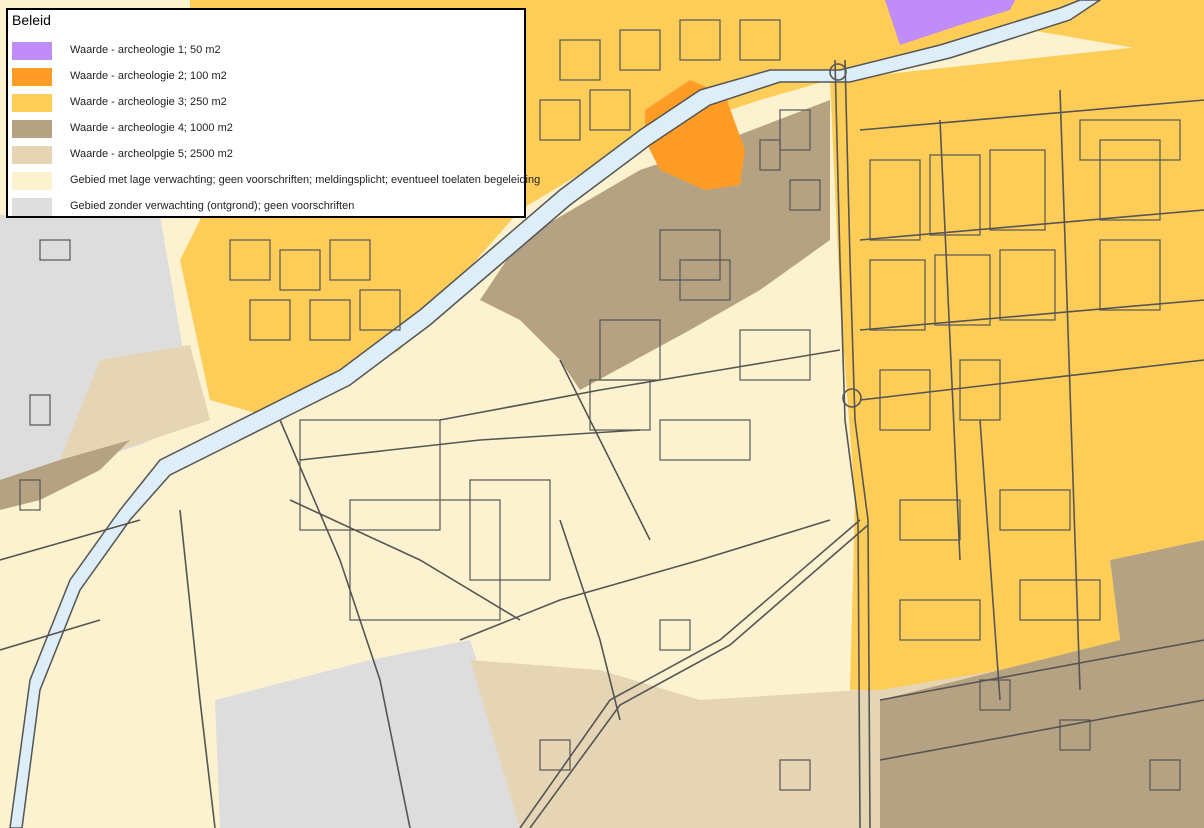 This screenshot has height=828, width=1204. I want to click on legend-label: Waarde - archeolpgie 5; 2500 m2, so click(151, 154).